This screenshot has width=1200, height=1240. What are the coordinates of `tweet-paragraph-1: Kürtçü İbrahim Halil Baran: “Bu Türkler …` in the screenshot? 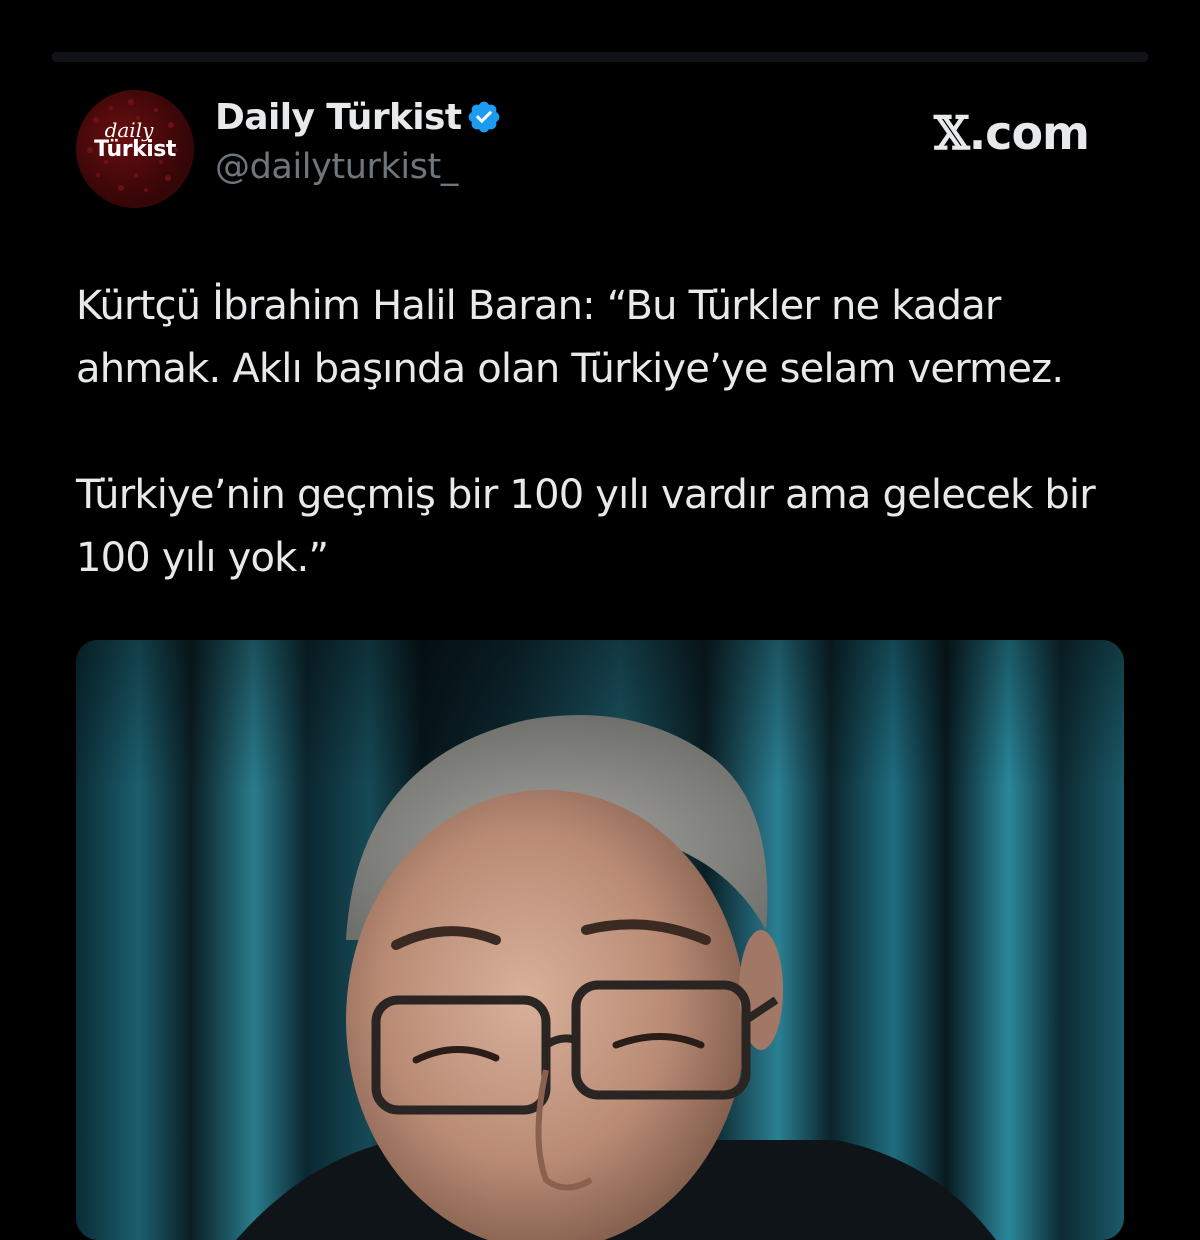 It's located at (570, 337).